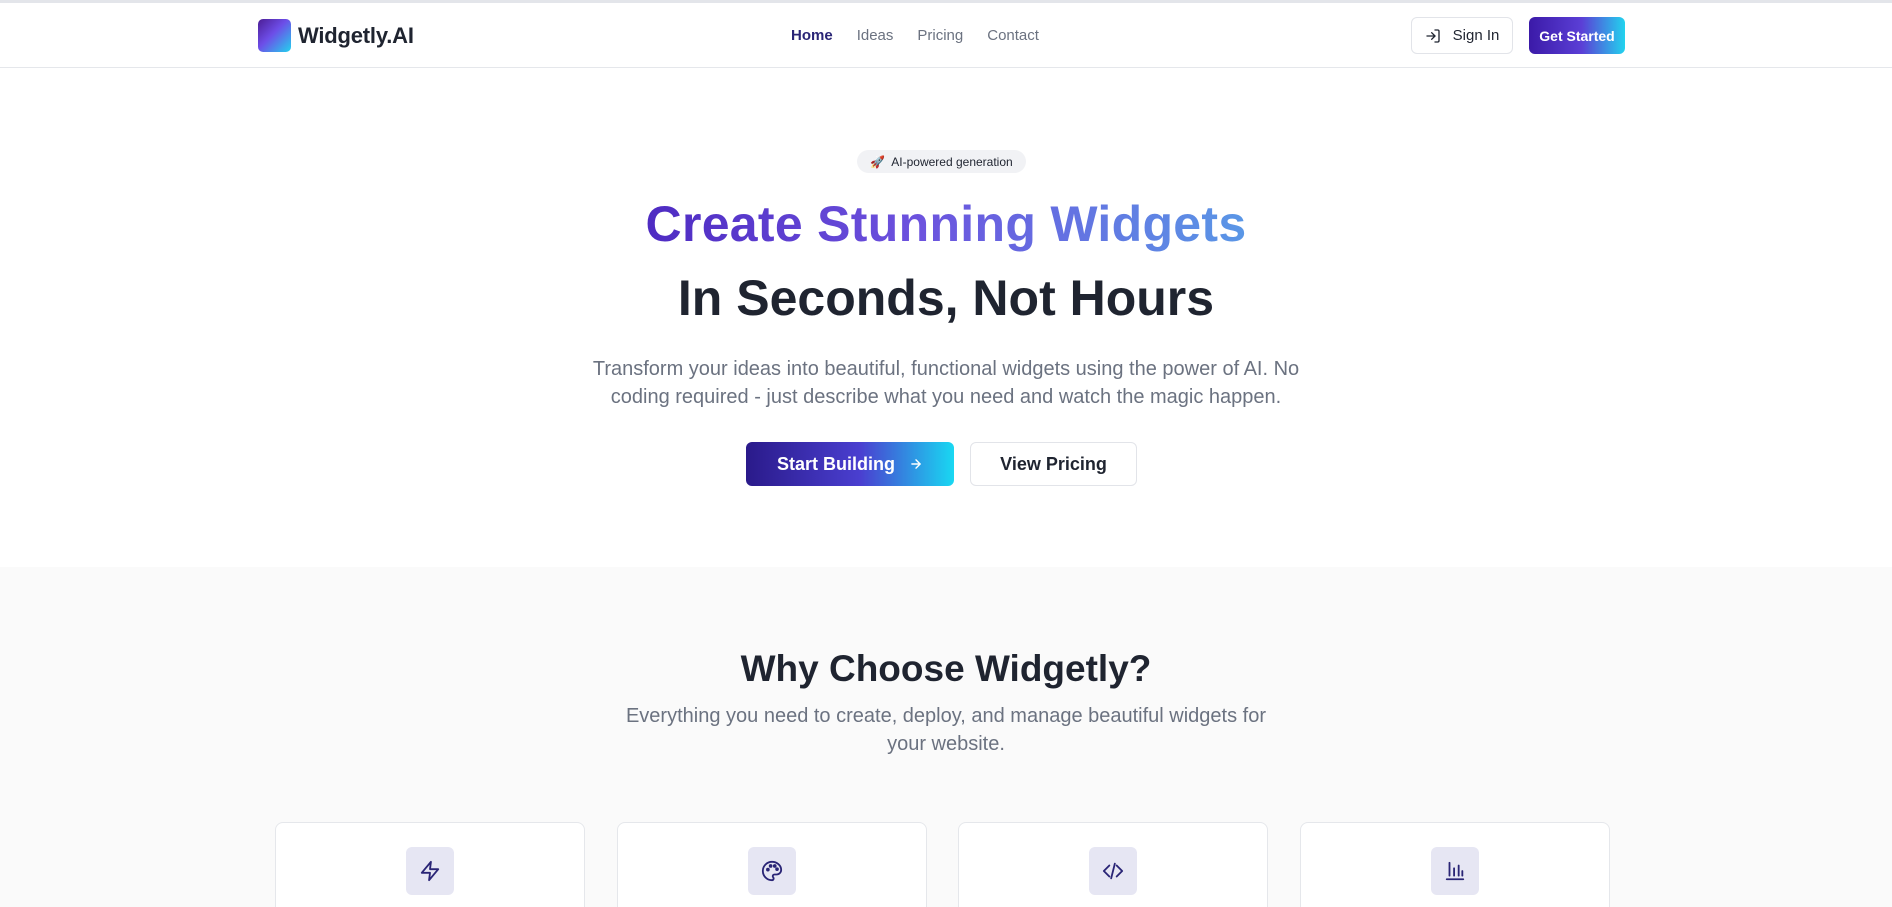 This screenshot has width=1892, height=907. What do you see at coordinates (1476, 35) in the screenshot?
I see `sign-in-label: Sign In` at bounding box center [1476, 35].